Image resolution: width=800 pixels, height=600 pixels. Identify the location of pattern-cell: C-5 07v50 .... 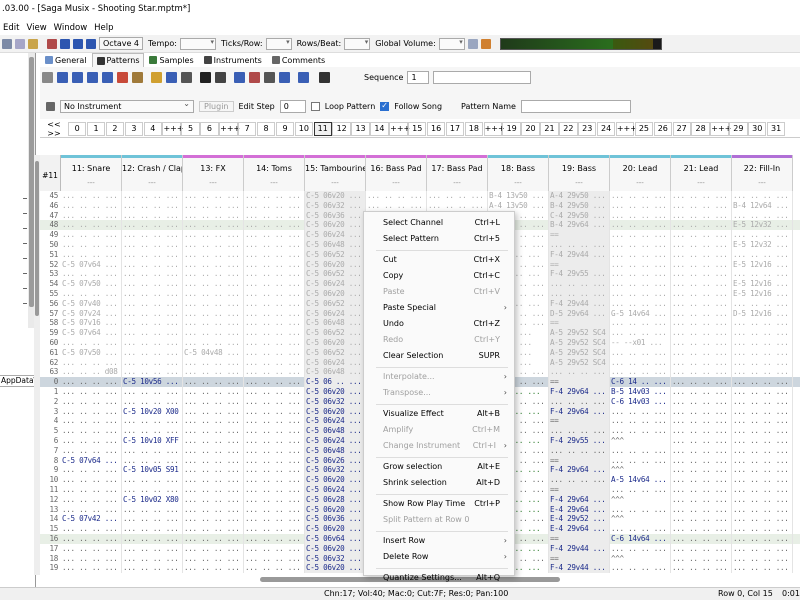
(91, 352).